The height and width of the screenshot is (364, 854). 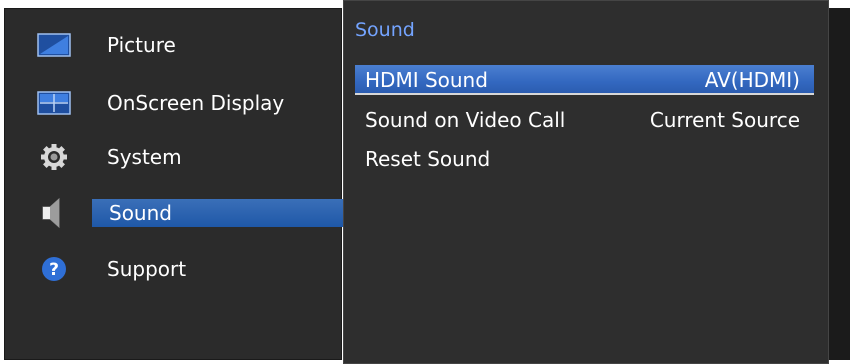 What do you see at coordinates (54, 157) in the screenshot?
I see `gear-icon` at bounding box center [54, 157].